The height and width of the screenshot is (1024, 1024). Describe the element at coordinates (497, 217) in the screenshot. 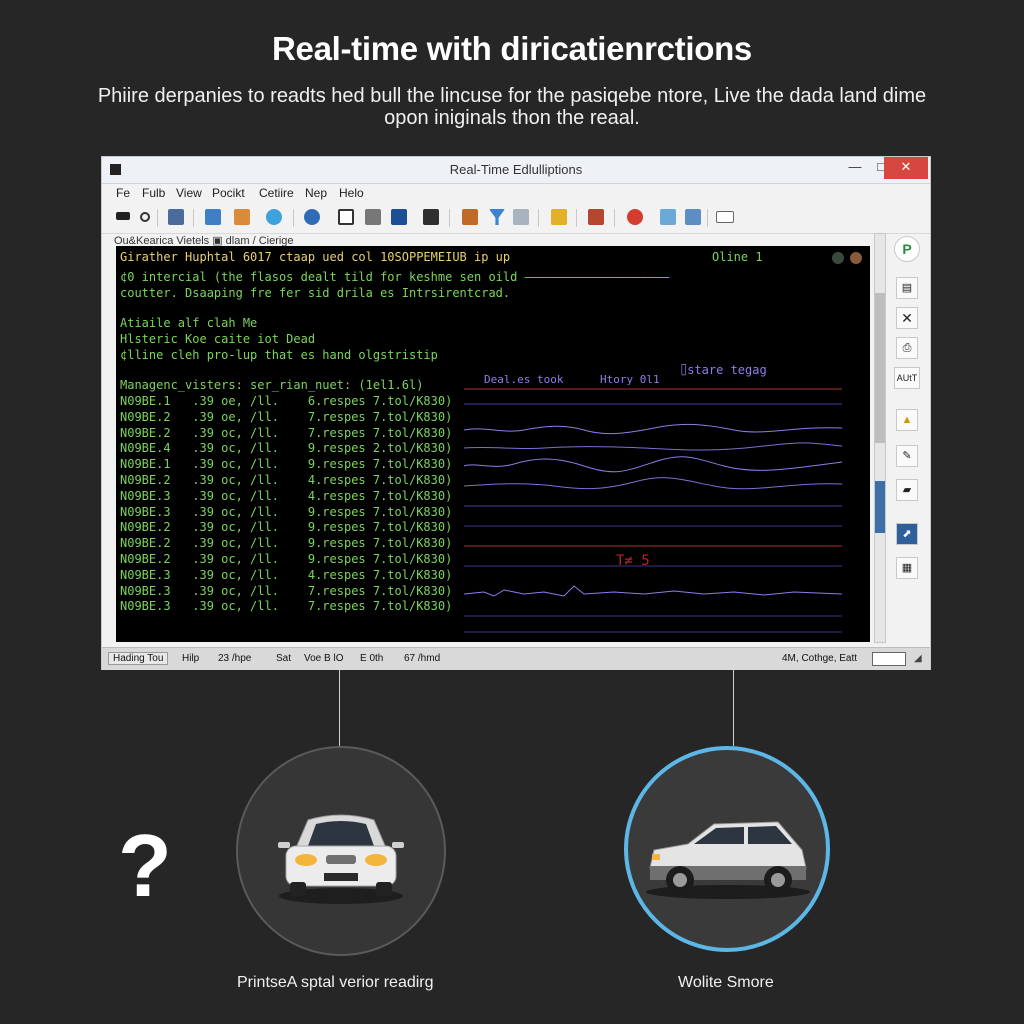

I see `filter-icon` at that location.